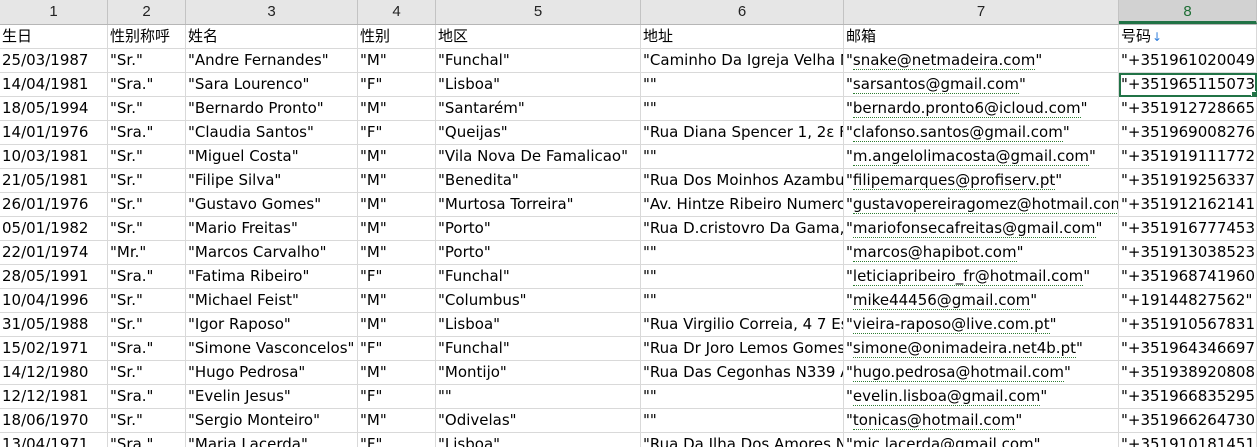 The image size is (1257, 447). What do you see at coordinates (1188, 133) in the screenshot?
I see `cell: "+351969008276'` at bounding box center [1188, 133].